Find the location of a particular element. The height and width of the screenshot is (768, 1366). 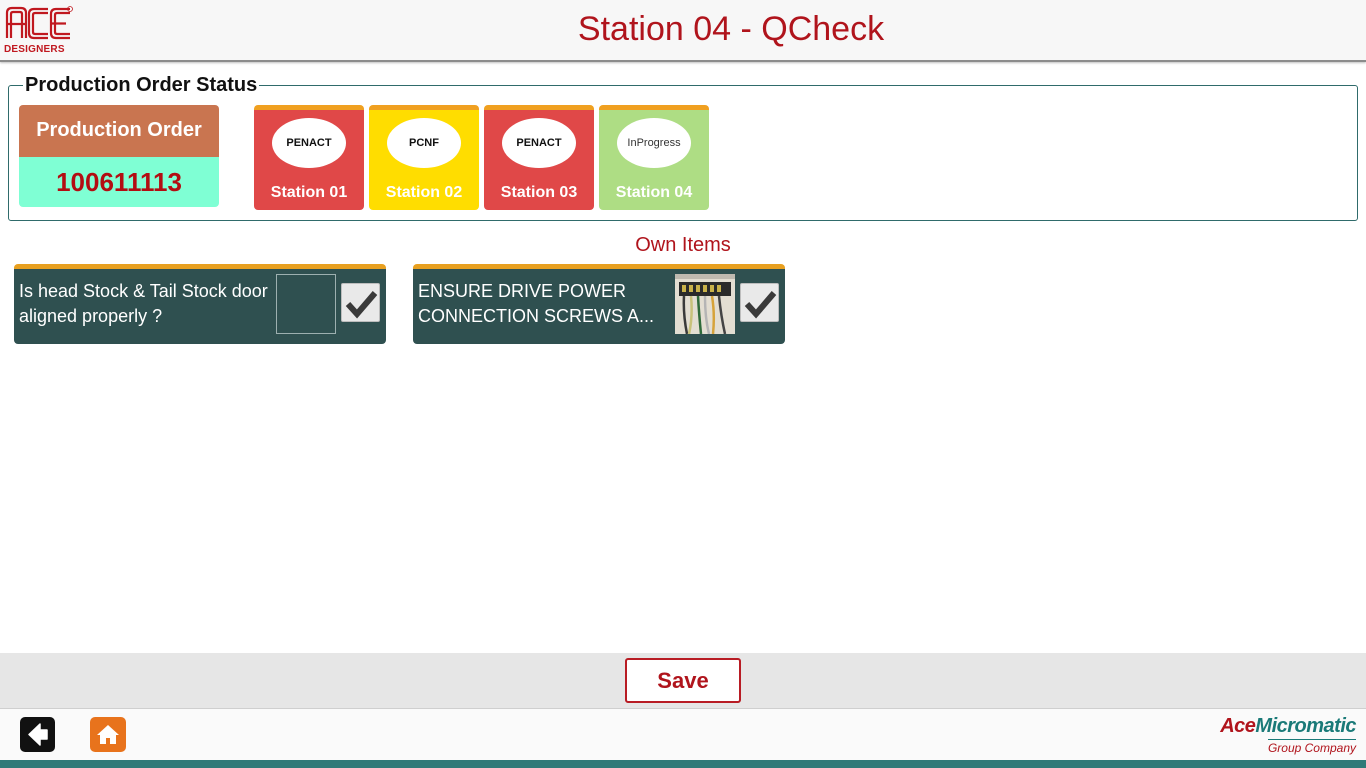

station-name: Station 03 is located at coordinates (539, 192).